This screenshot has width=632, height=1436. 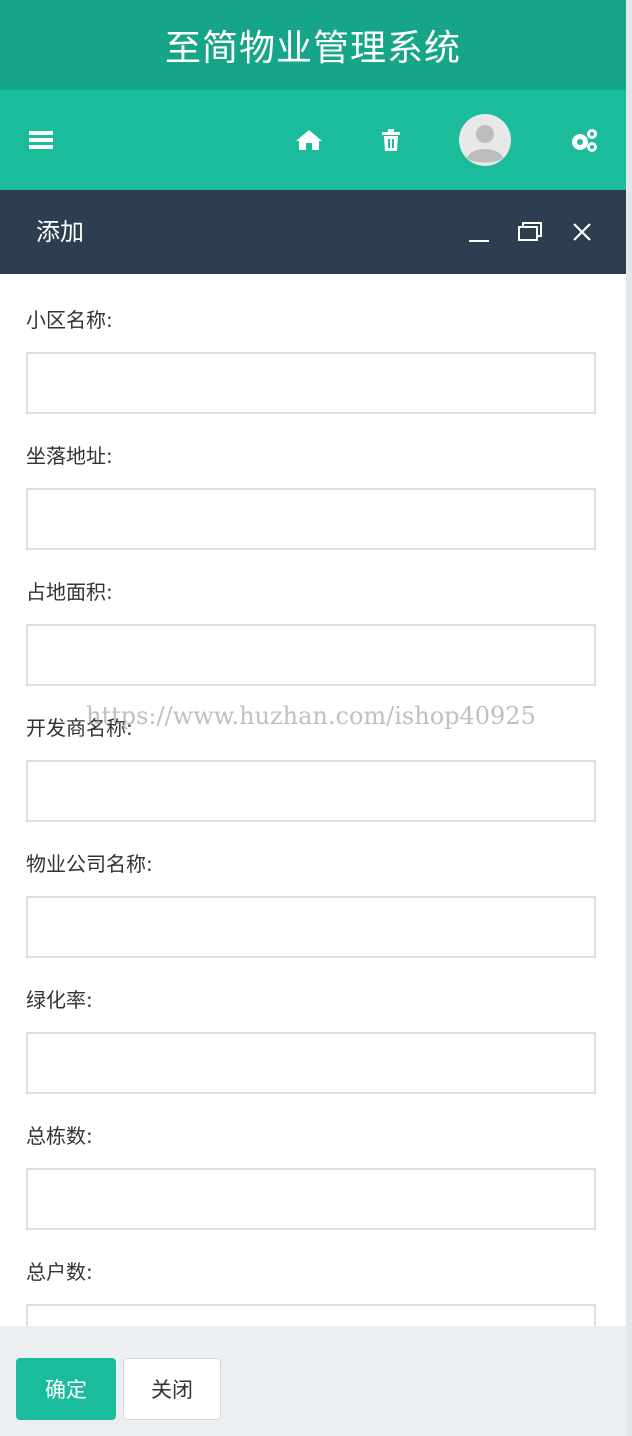 What do you see at coordinates (79, 728) in the screenshot?
I see `field-label: 开发商名称:` at bounding box center [79, 728].